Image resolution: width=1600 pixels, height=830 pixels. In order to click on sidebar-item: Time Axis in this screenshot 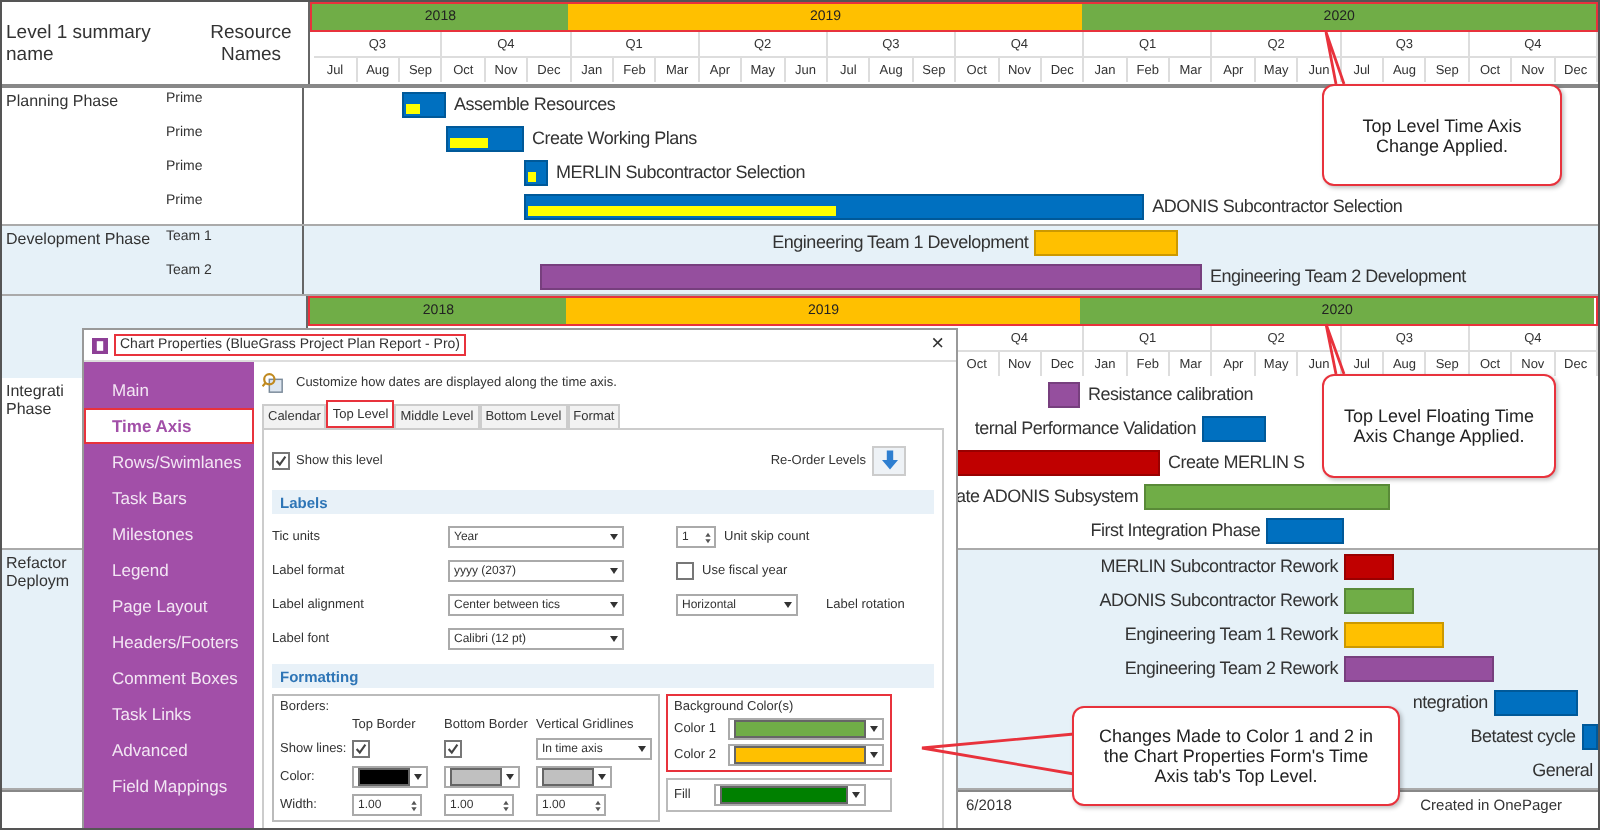, I will do `click(169, 426)`.